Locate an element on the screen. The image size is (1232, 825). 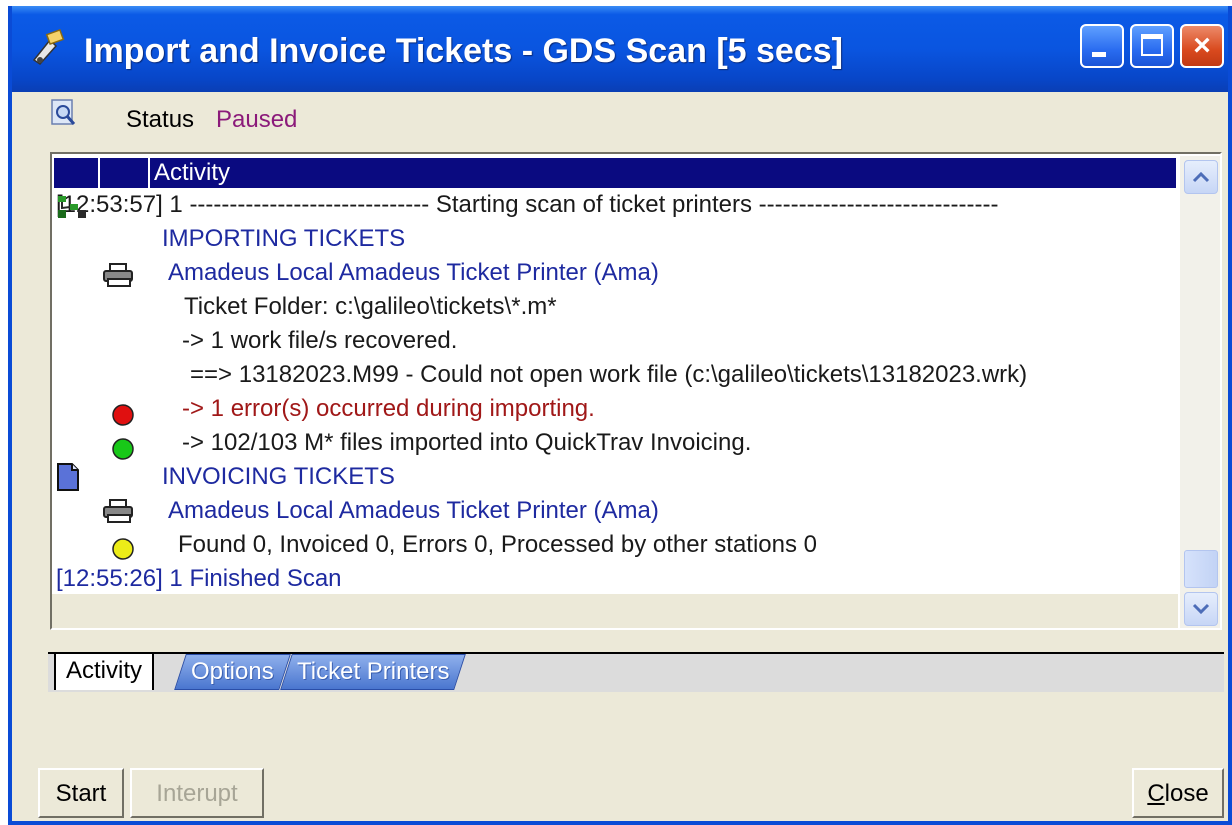
chevron-up-icon is located at coordinates (1201, 177).